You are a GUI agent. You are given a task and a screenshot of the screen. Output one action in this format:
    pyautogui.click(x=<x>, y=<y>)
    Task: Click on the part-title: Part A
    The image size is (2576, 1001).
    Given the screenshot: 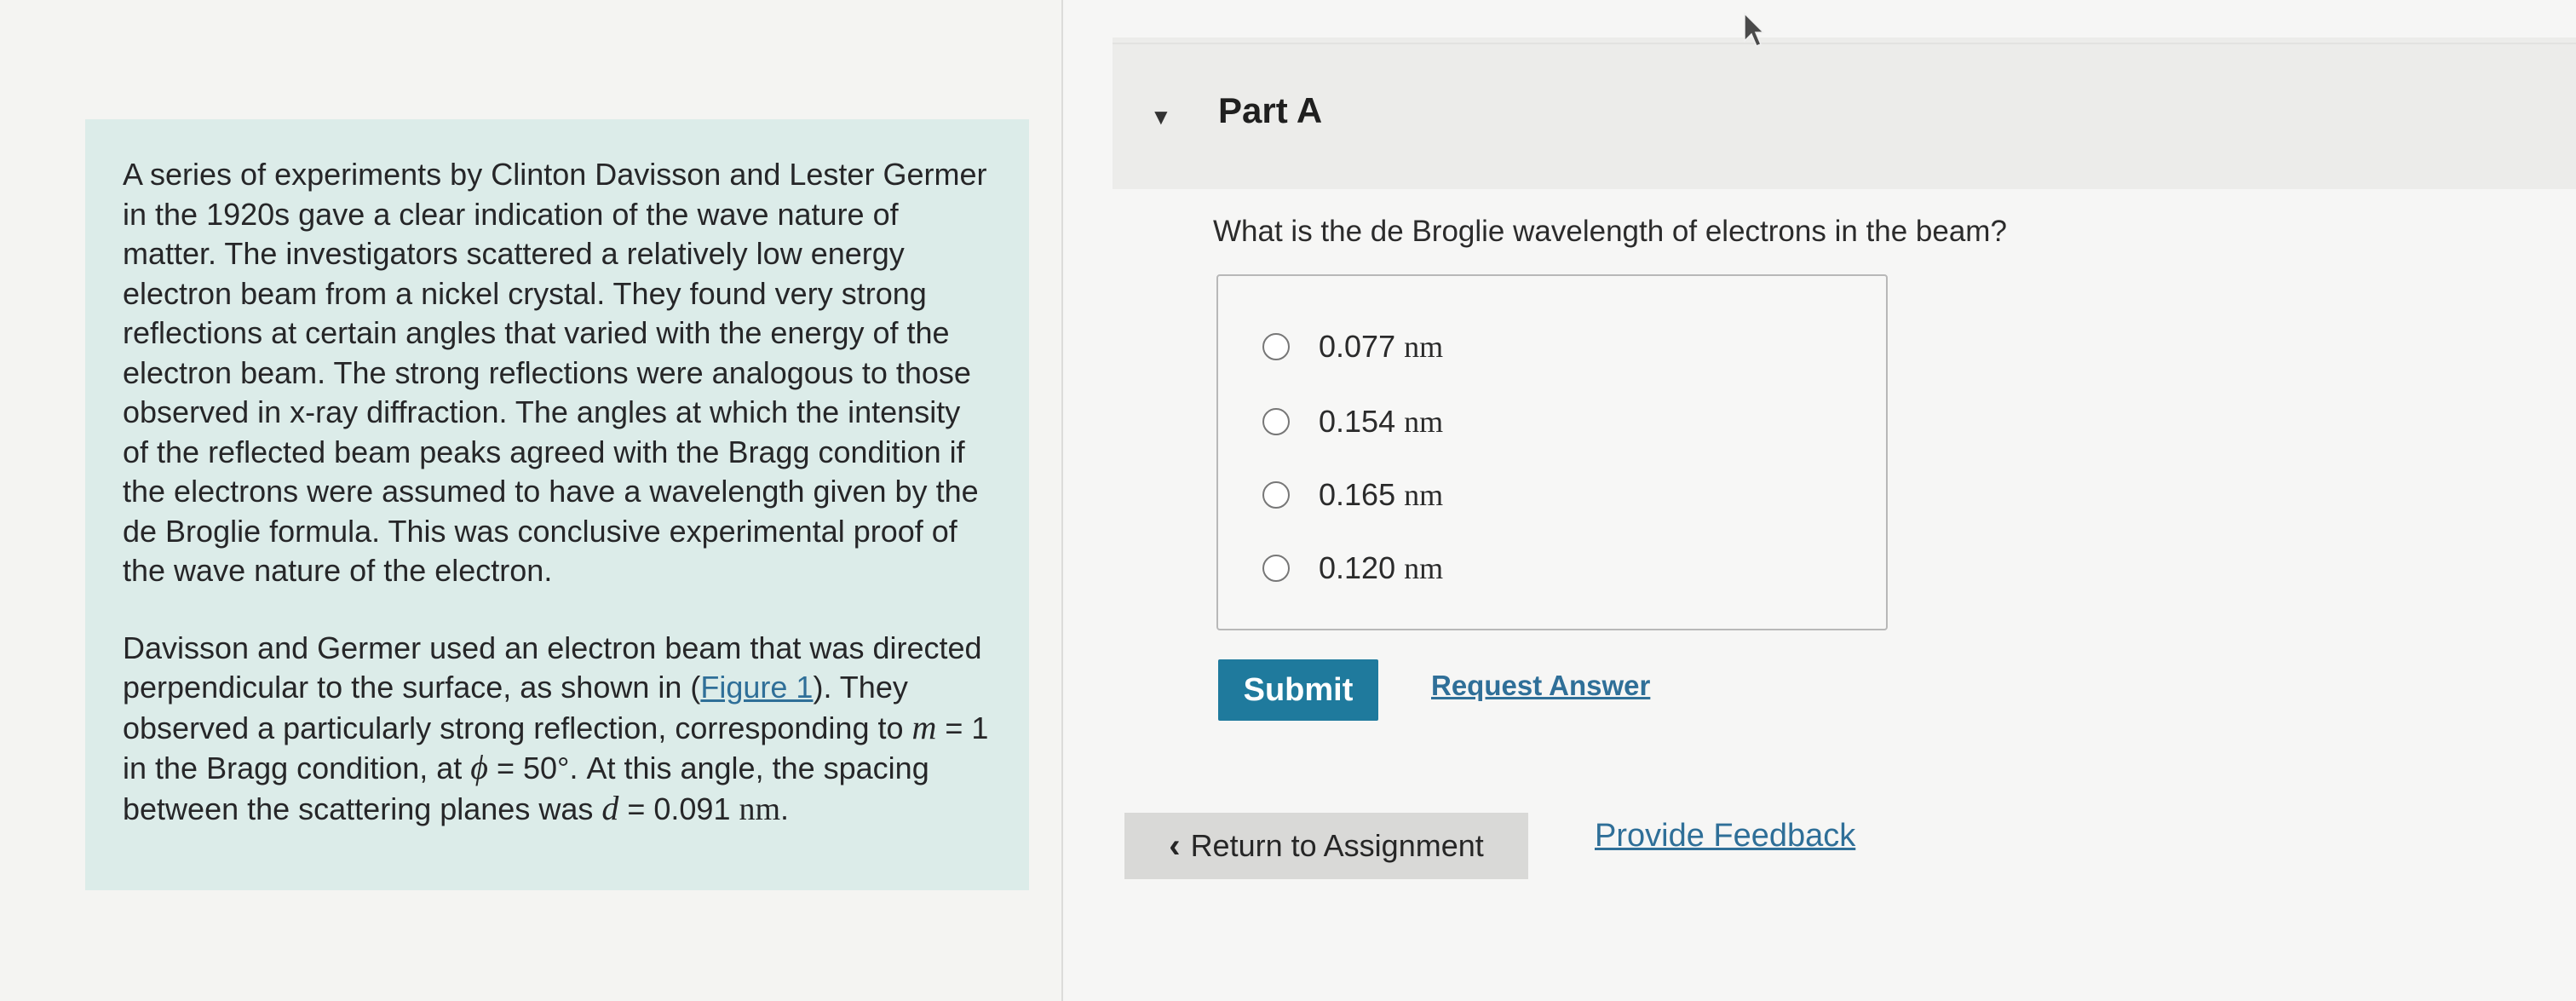 What is the action you would take?
    pyautogui.click(x=1270, y=110)
    